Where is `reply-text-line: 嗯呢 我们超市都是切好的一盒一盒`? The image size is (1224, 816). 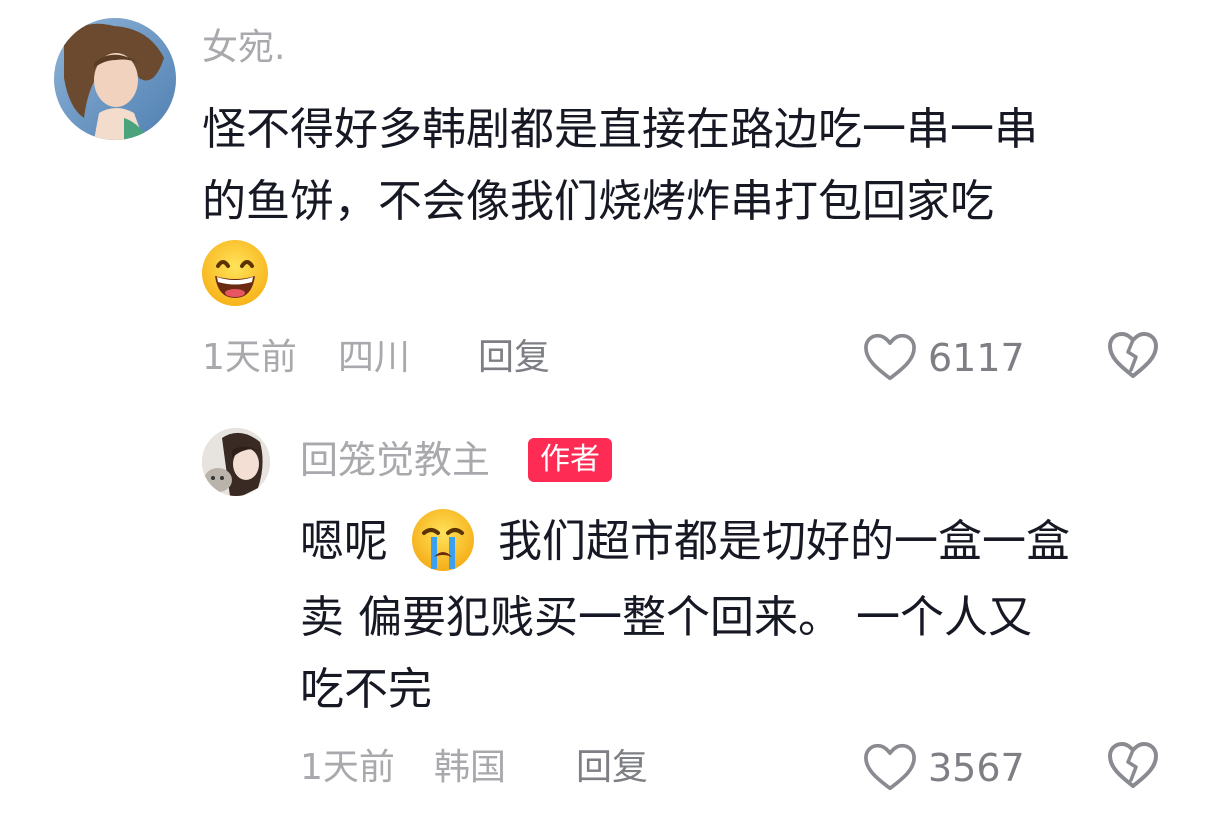 reply-text-line: 嗯呢 我们超市都是切好的一盒一盒 is located at coordinates (685, 542).